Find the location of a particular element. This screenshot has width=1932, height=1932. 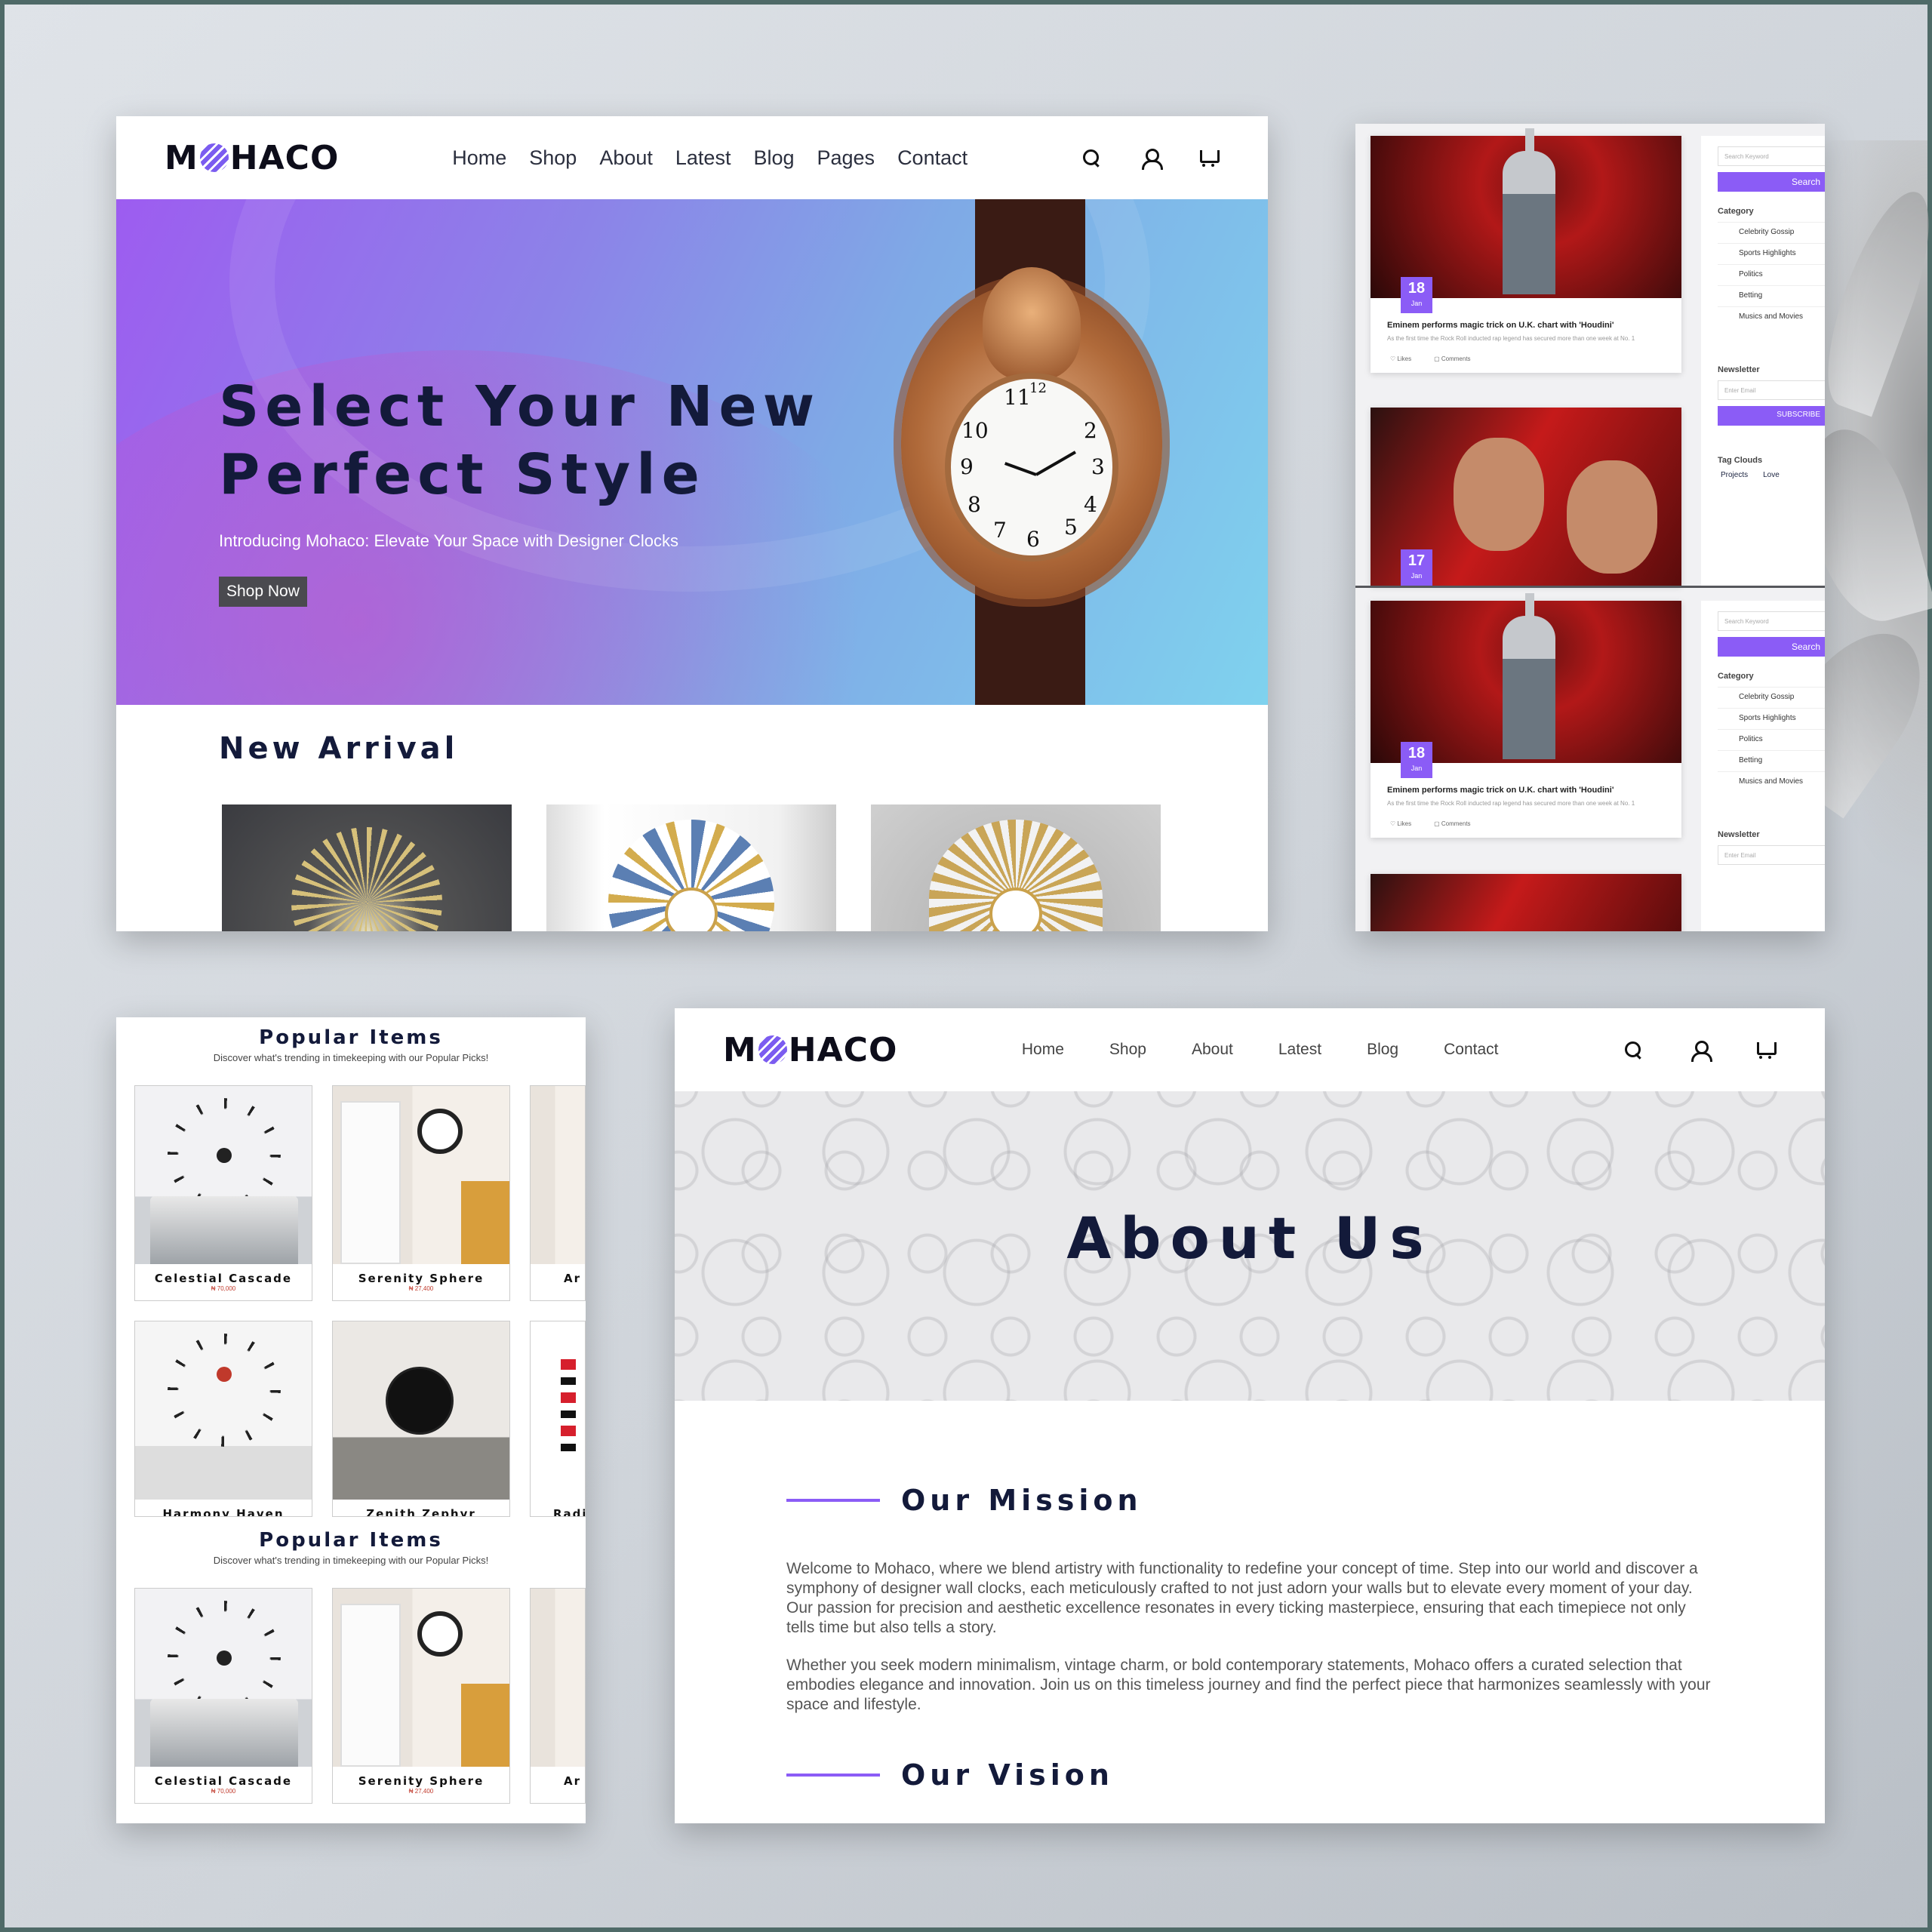

accent-bar is located at coordinates (833, 1775).